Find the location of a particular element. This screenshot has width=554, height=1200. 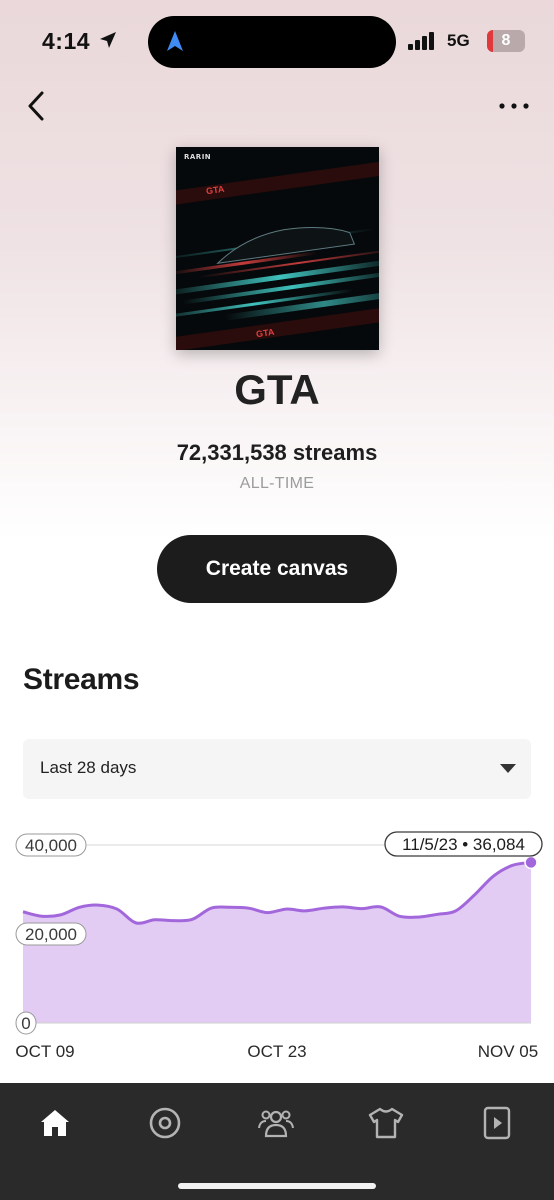

status-bar: 4:14 5G 8 is located at coordinates (277, 42).